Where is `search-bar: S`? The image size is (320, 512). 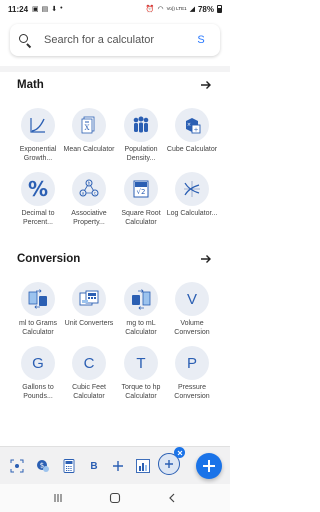 search-bar: S is located at coordinates (115, 40).